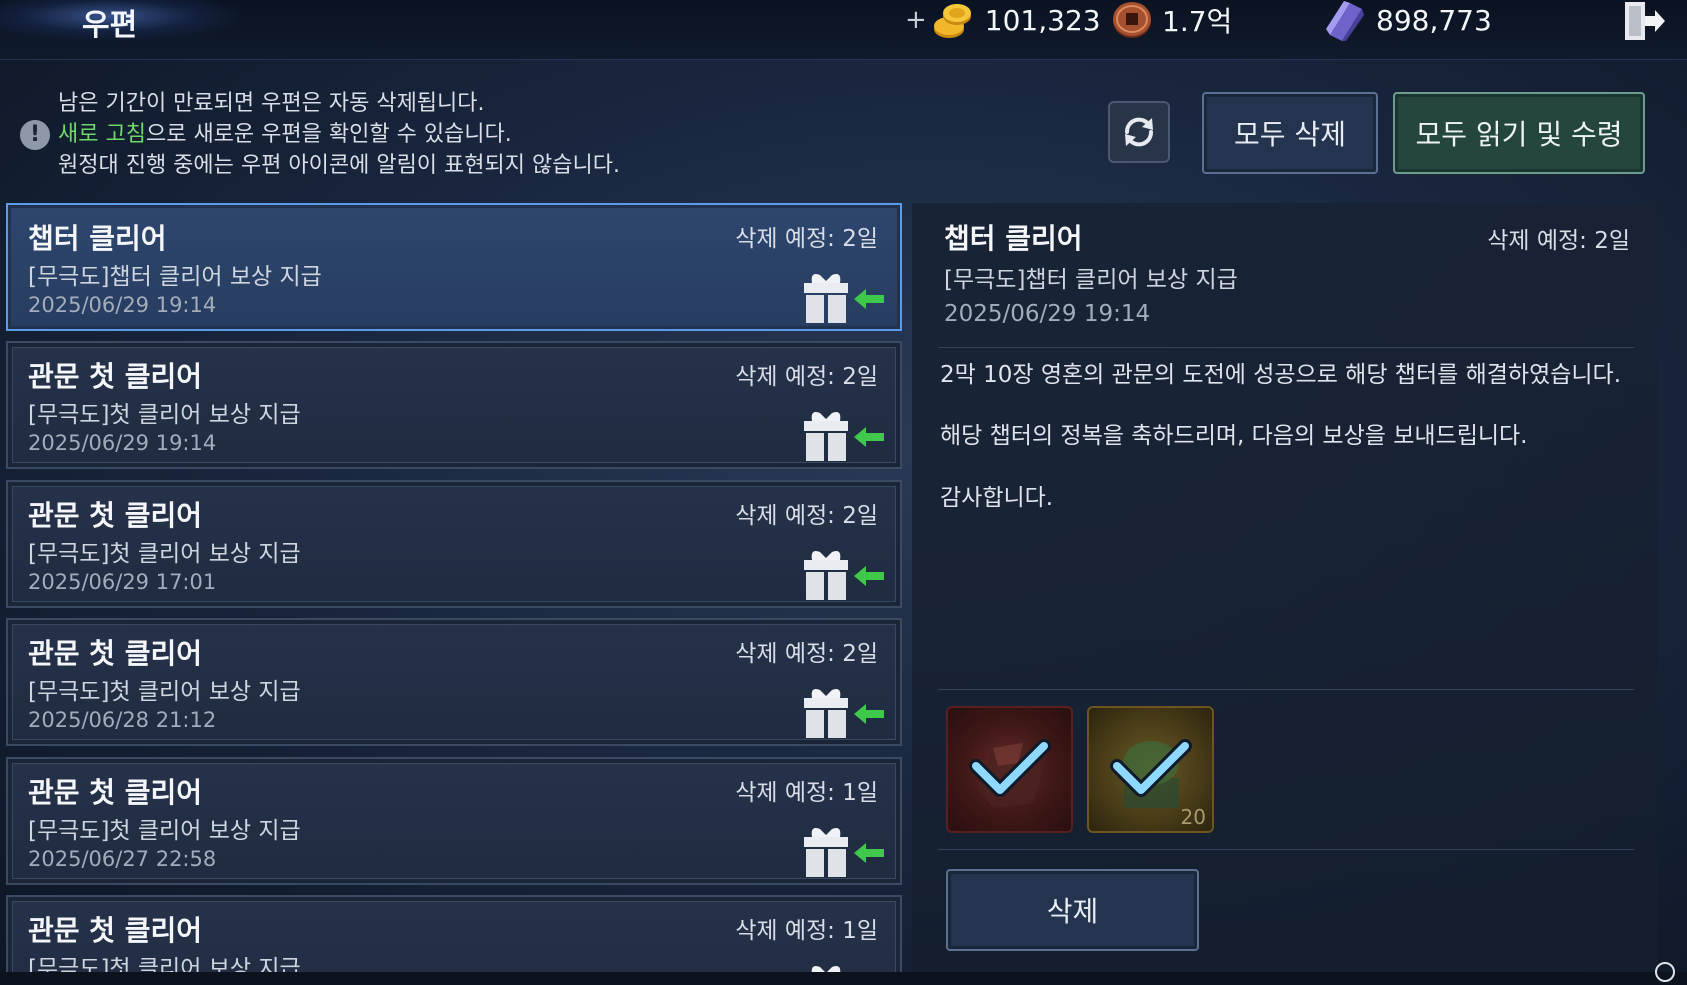 The image size is (1687, 985). Describe the element at coordinates (1193, 817) in the screenshot. I see `reward-count: 20` at that location.